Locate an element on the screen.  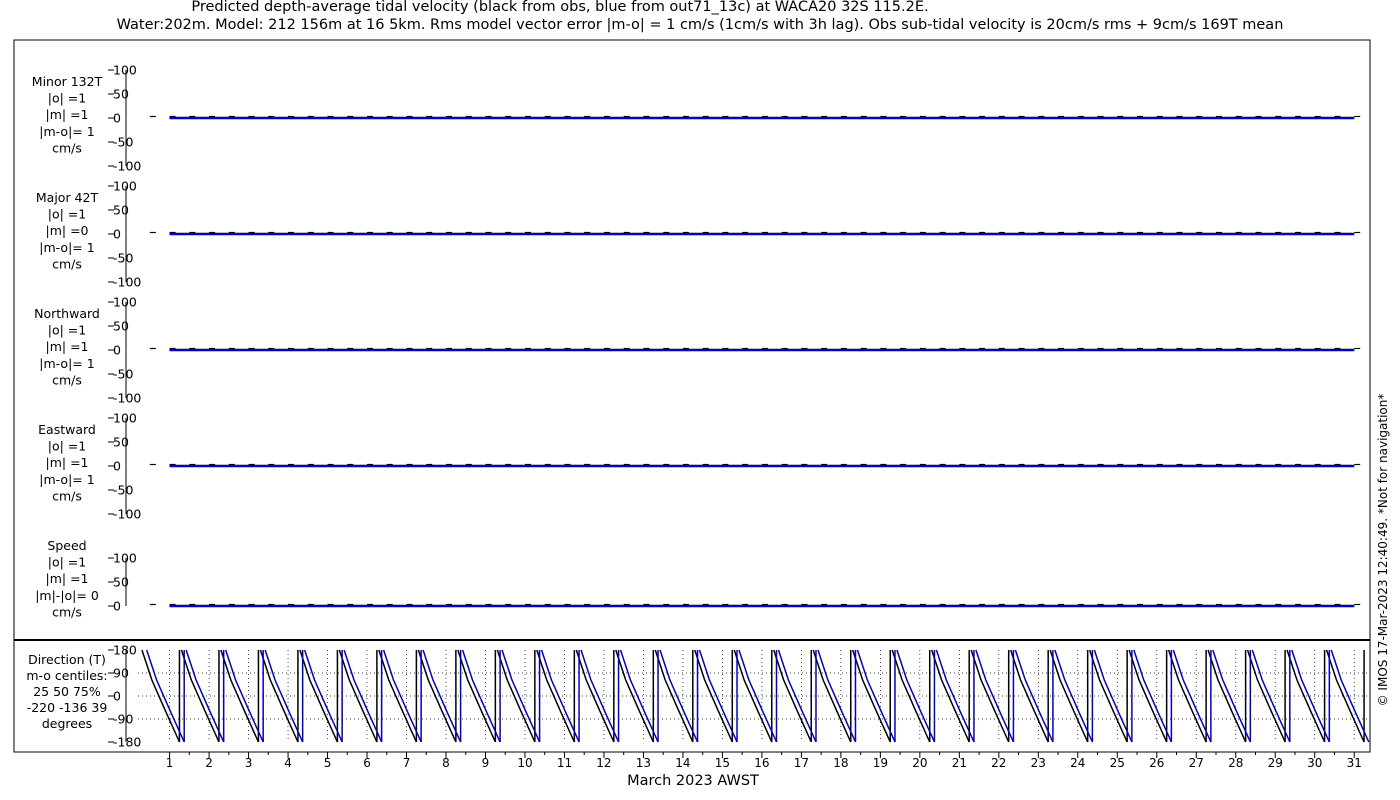
x-tick-label: 8 is located at coordinates (446, 763).